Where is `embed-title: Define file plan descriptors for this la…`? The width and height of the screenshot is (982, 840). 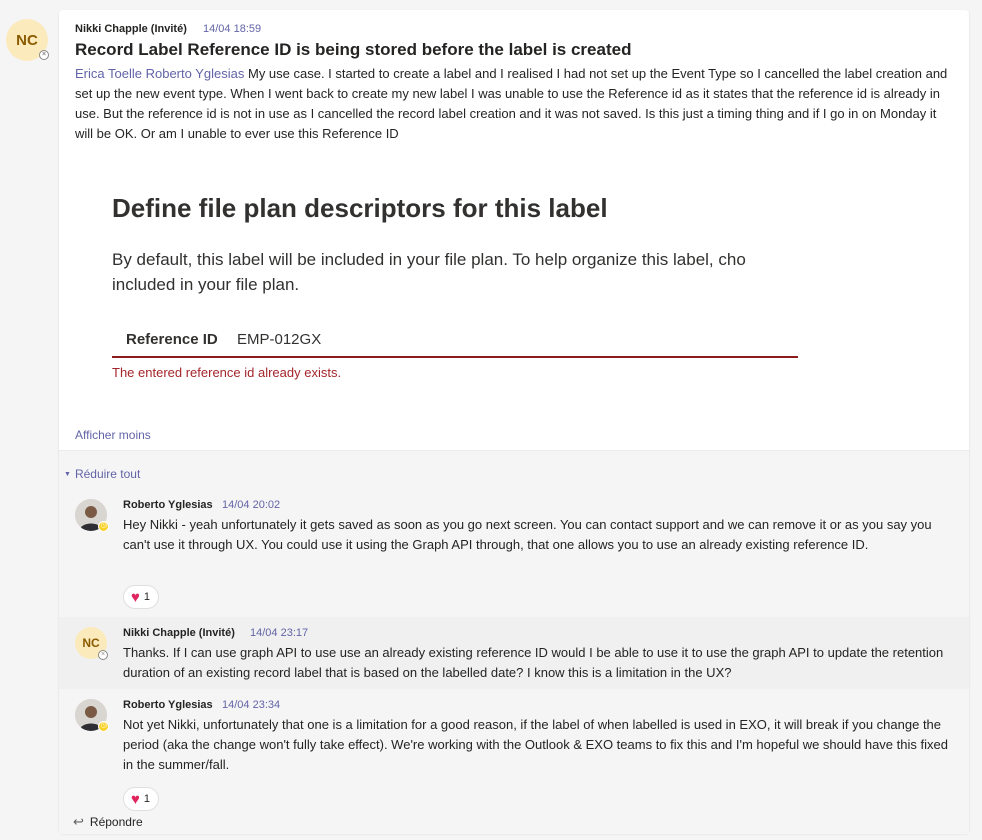
embed-title: Define file plan descriptors for this la… is located at coordinates (360, 208).